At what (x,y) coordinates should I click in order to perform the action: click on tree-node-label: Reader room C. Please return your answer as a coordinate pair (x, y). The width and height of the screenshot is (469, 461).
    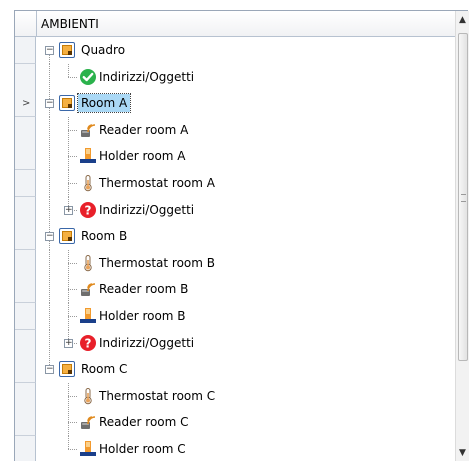
    Looking at the image, I should click on (144, 422).